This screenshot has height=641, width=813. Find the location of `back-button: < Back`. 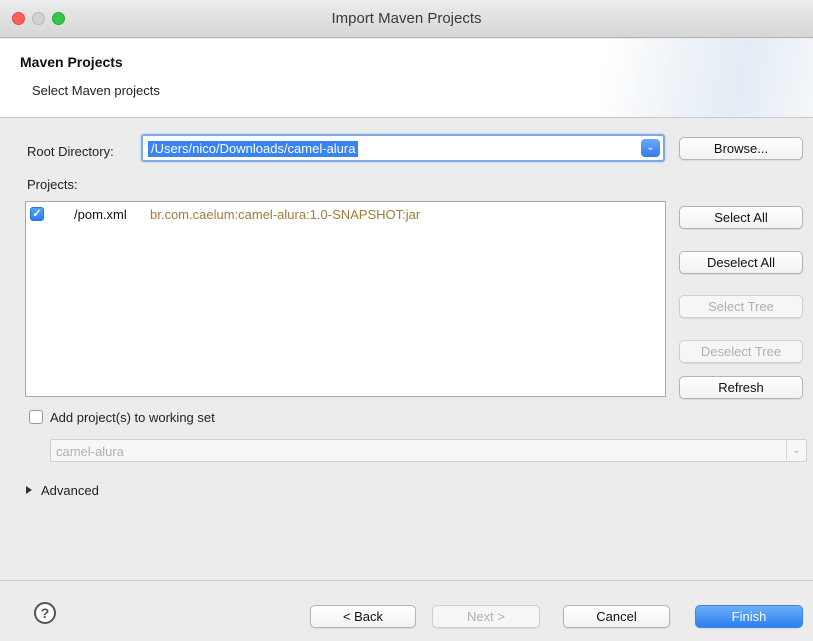

back-button: < Back is located at coordinates (363, 616).